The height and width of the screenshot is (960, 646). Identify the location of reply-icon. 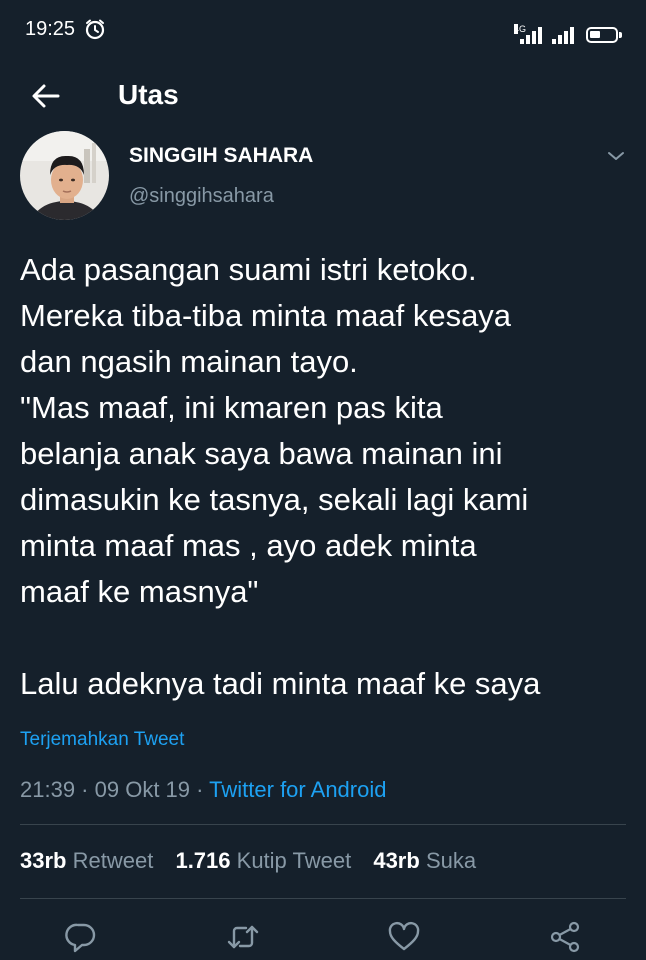
(81, 937).